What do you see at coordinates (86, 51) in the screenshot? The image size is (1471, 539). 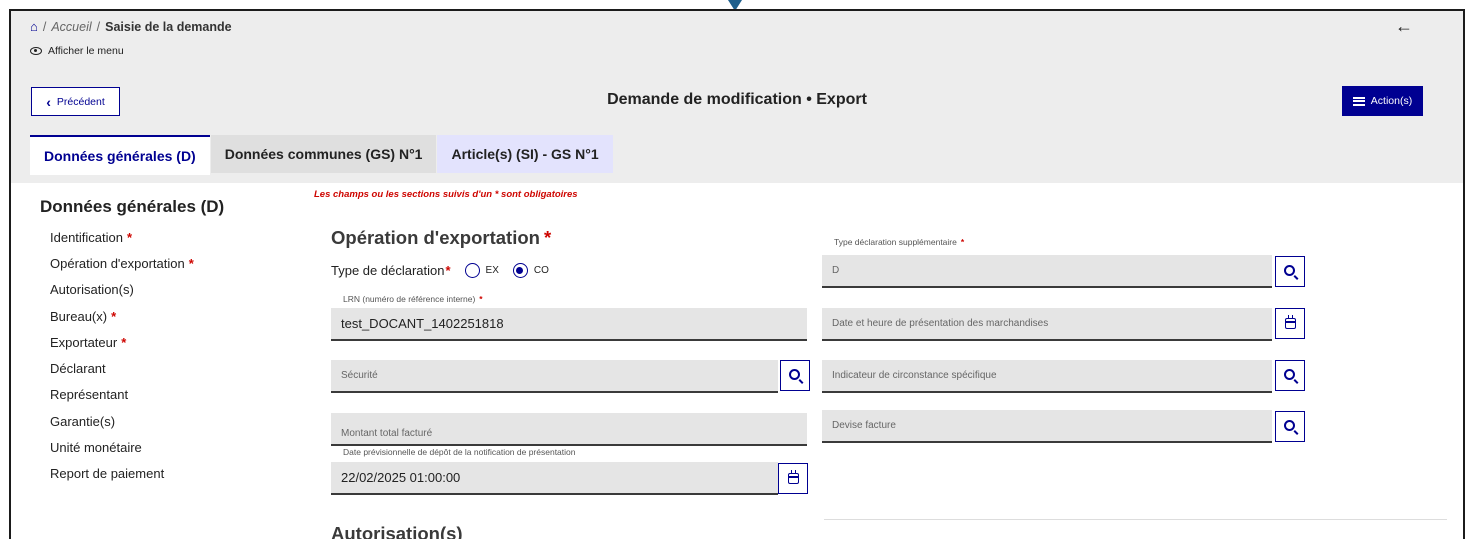 I see `show-menu-label: Afficher le menu` at bounding box center [86, 51].